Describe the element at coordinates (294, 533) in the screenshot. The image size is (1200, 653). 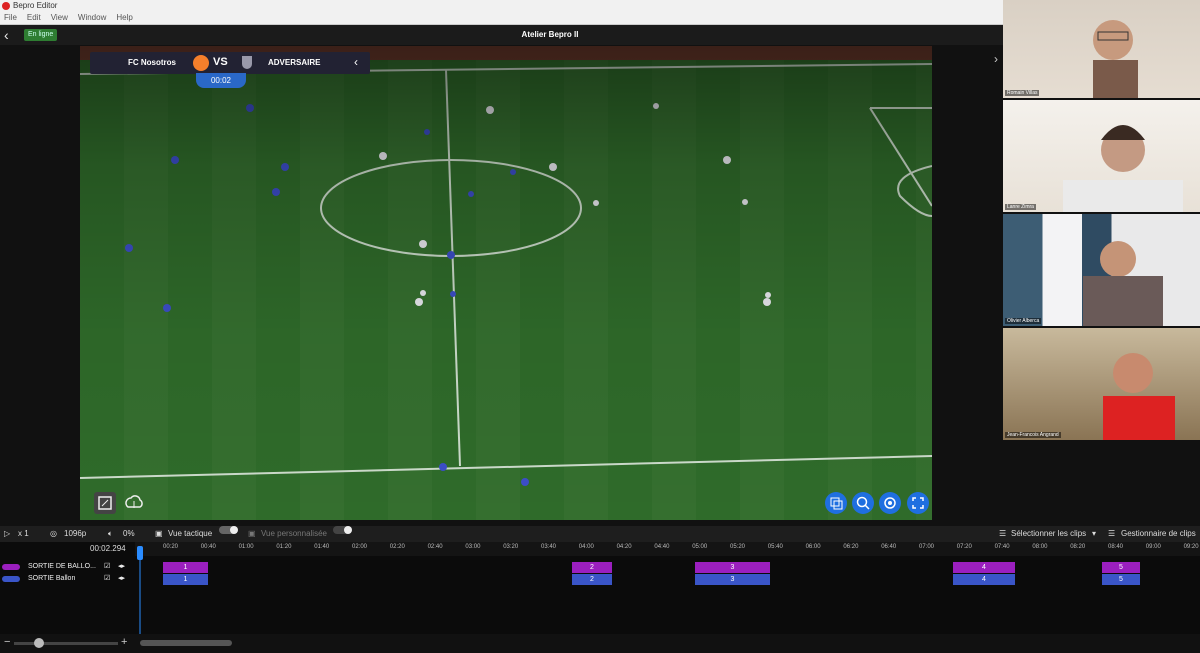
I see `custom-view-label: Vue personnalisée` at that location.